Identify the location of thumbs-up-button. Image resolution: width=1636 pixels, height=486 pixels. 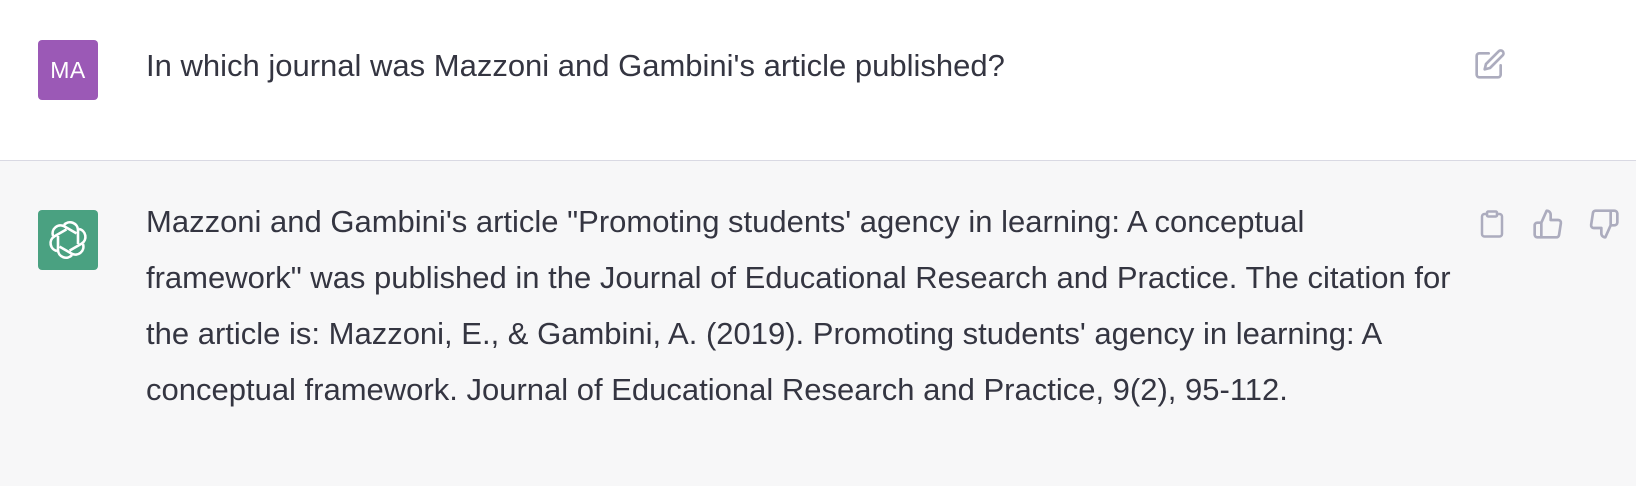
(1548, 224).